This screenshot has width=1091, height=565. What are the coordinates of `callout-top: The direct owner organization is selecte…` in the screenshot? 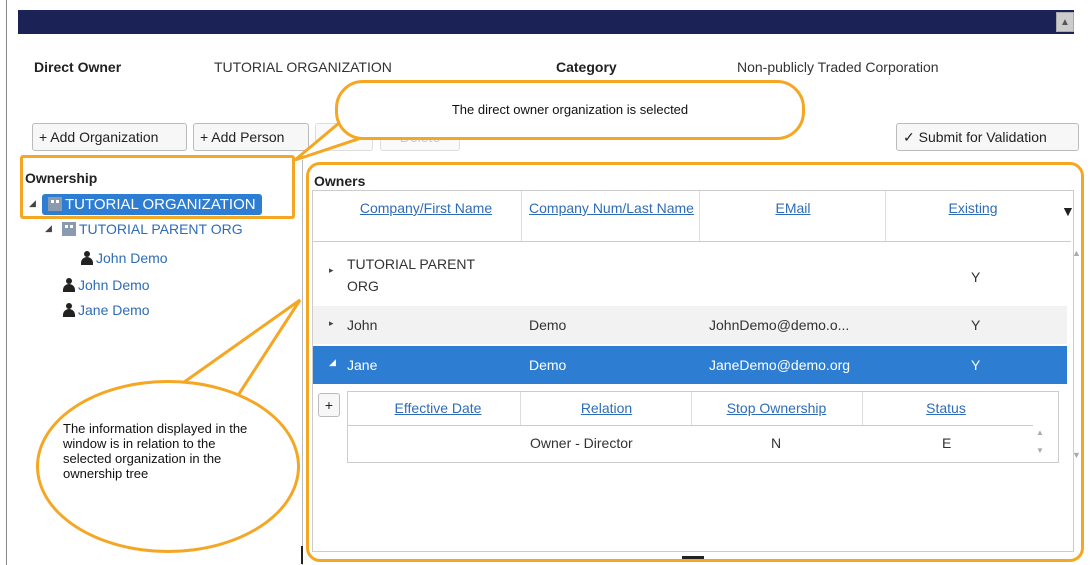 It's located at (570, 110).